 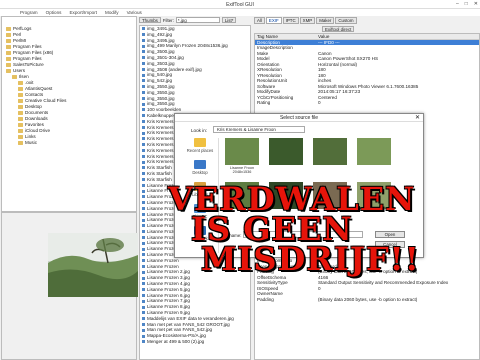 What do you see at coordinates (200, 186) in the screenshot?
I see `libraries-icon` at bounding box center [200, 186].